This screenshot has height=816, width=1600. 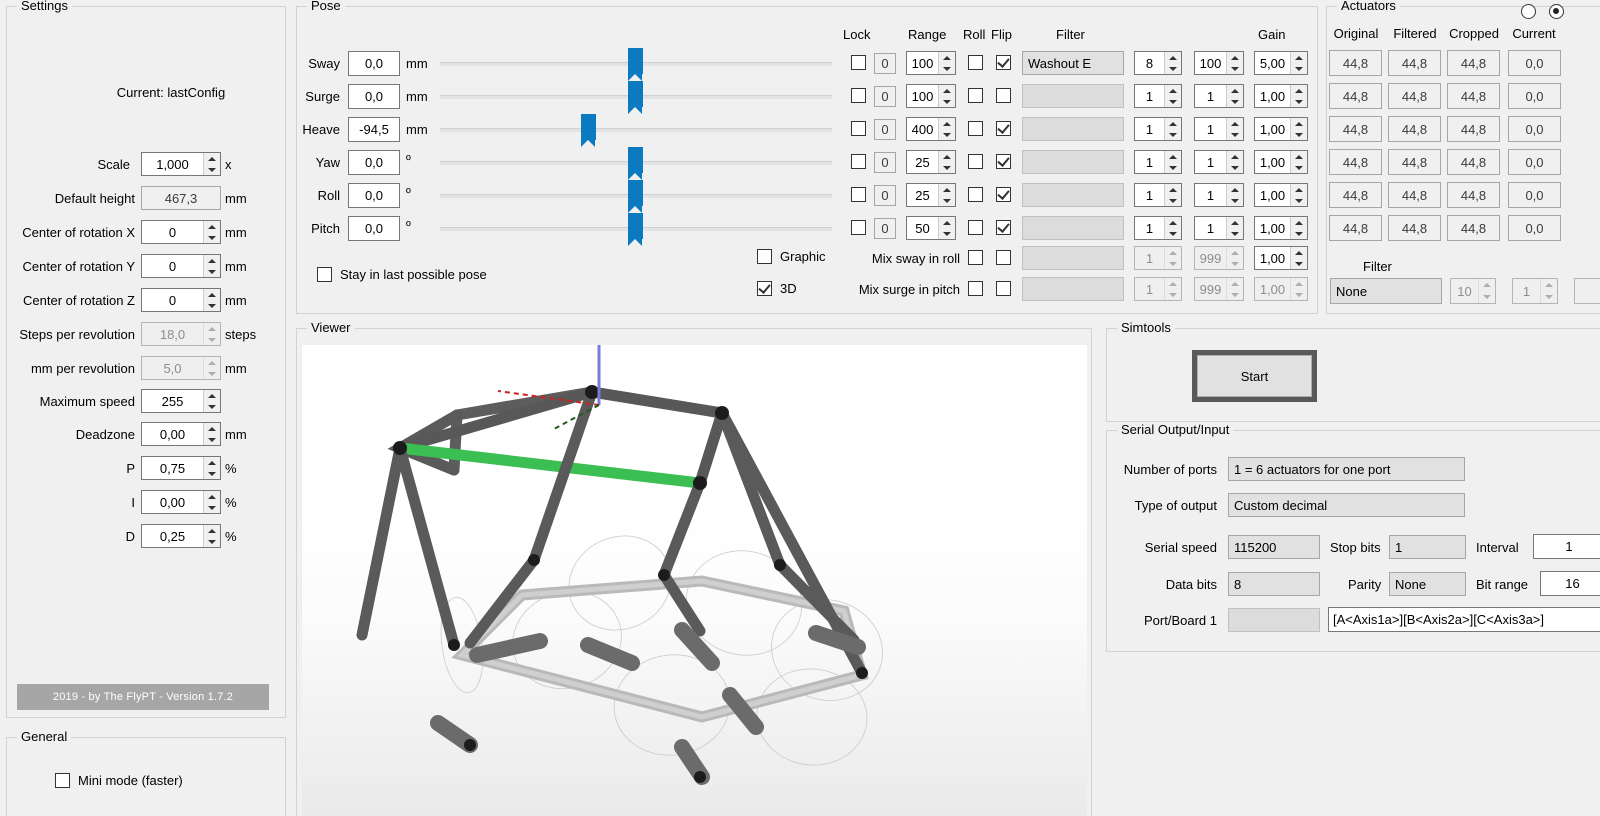 I want to click on pose-range-input-roll: 25, so click(x=931, y=195).